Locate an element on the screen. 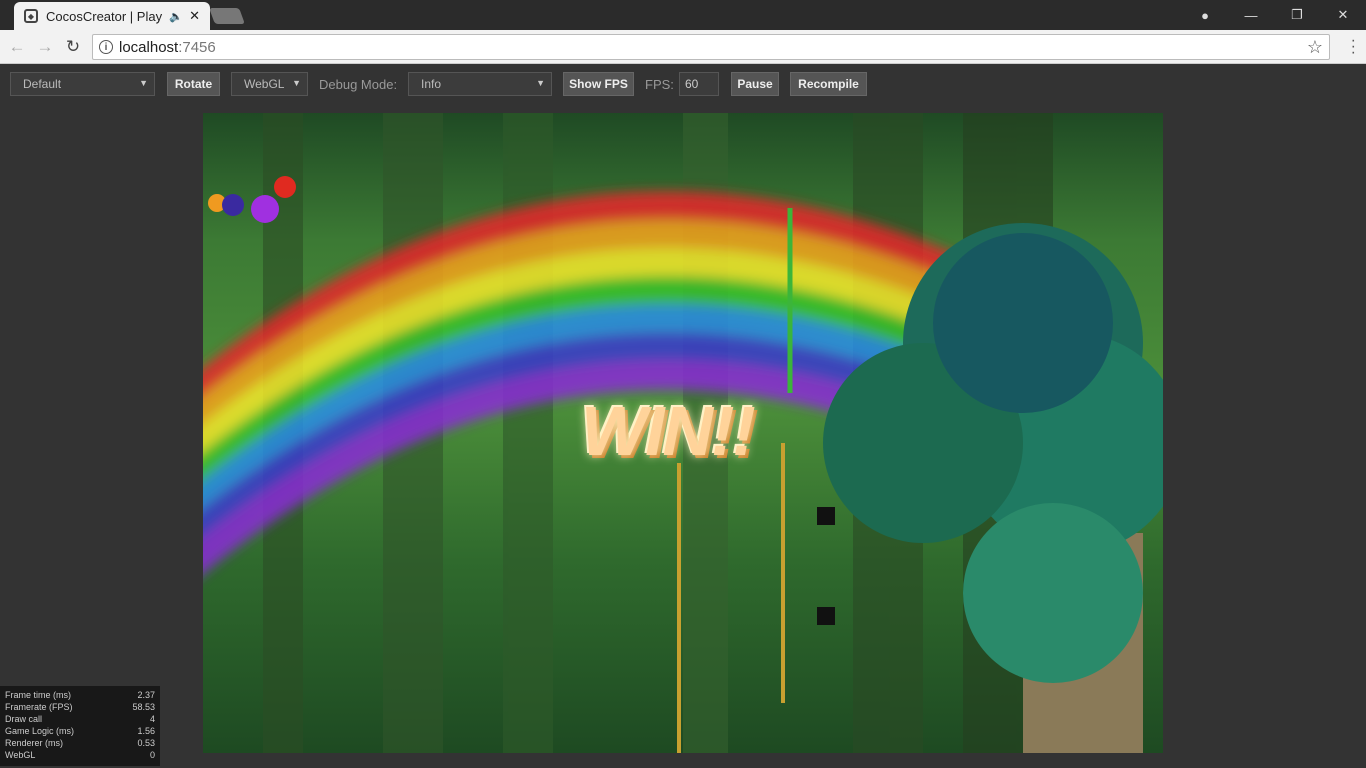 The width and height of the screenshot is (1366, 768). speaker-icon: 🔈 is located at coordinates (176, 16).